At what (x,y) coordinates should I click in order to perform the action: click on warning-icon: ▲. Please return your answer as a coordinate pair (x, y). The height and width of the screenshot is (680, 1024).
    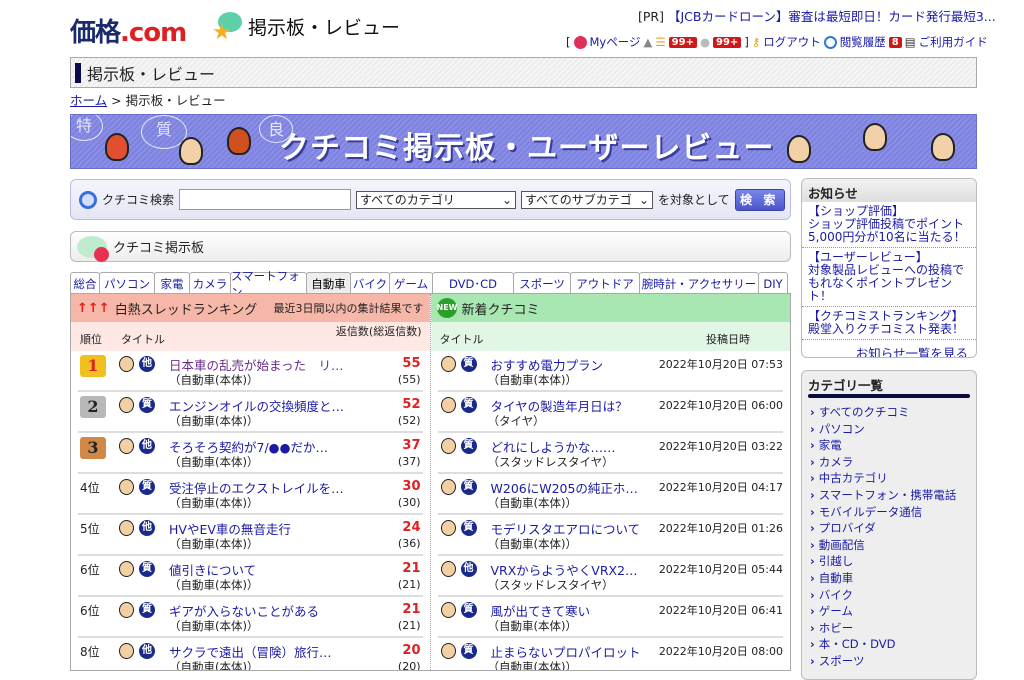
    Looking at the image, I should click on (648, 42).